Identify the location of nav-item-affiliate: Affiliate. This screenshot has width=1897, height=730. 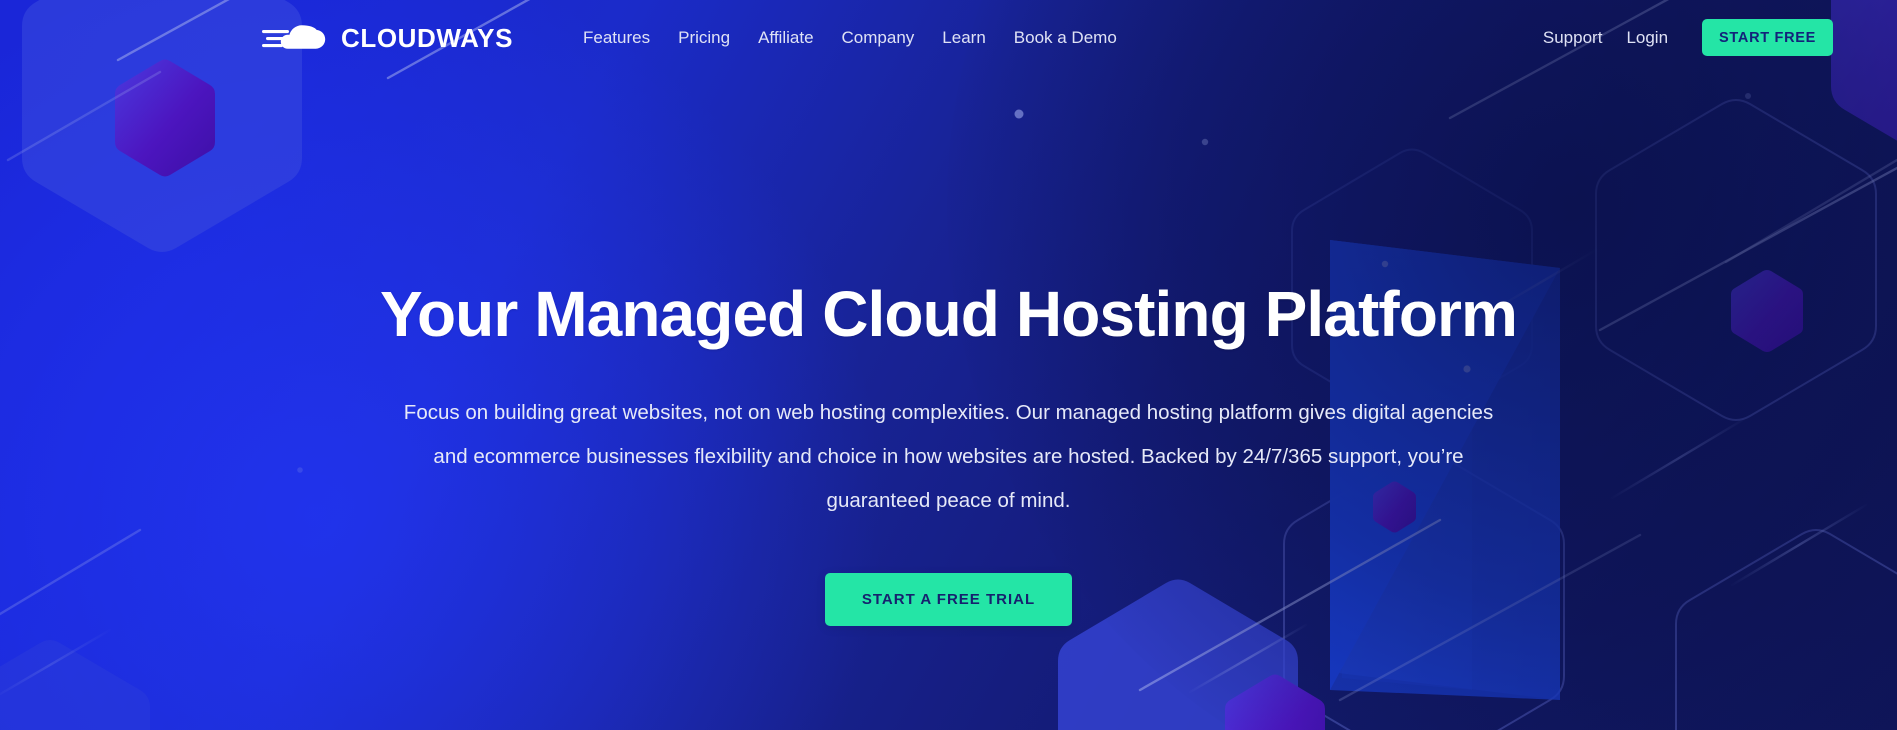
(785, 37).